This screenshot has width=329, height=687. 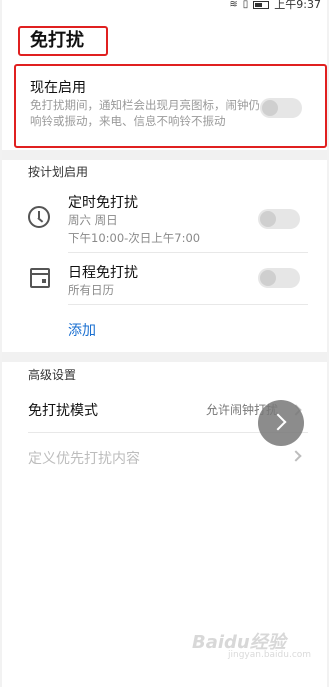 I want to click on status-bar: ≋ ▯ 上午9:37, so click(x=275, y=5).